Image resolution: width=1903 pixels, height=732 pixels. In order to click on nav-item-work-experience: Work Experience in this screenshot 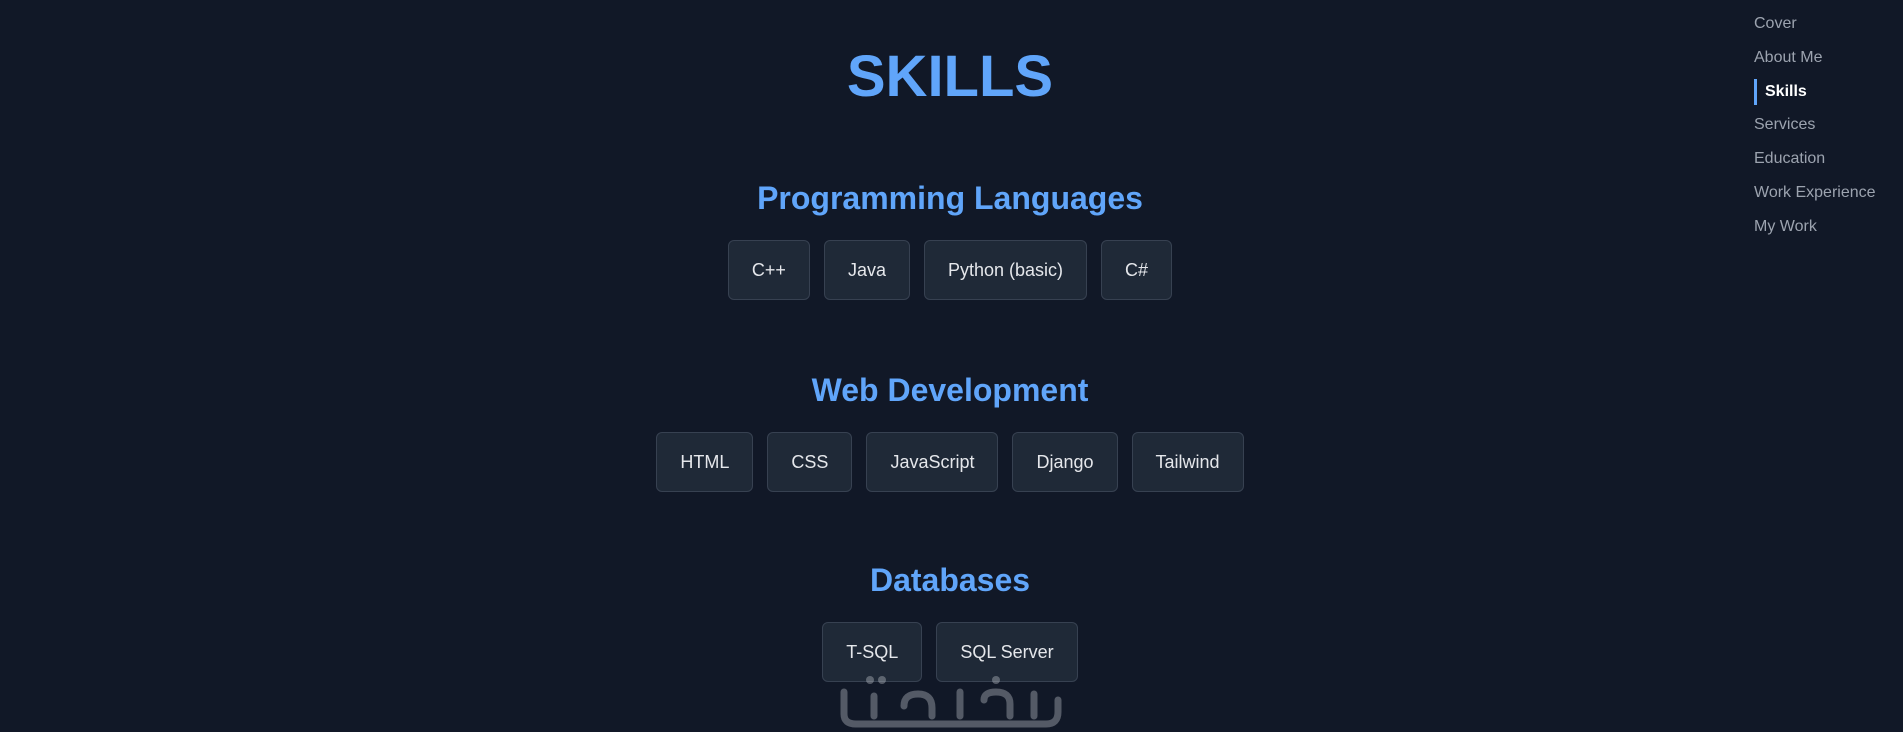, I will do `click(1826, 193)`.